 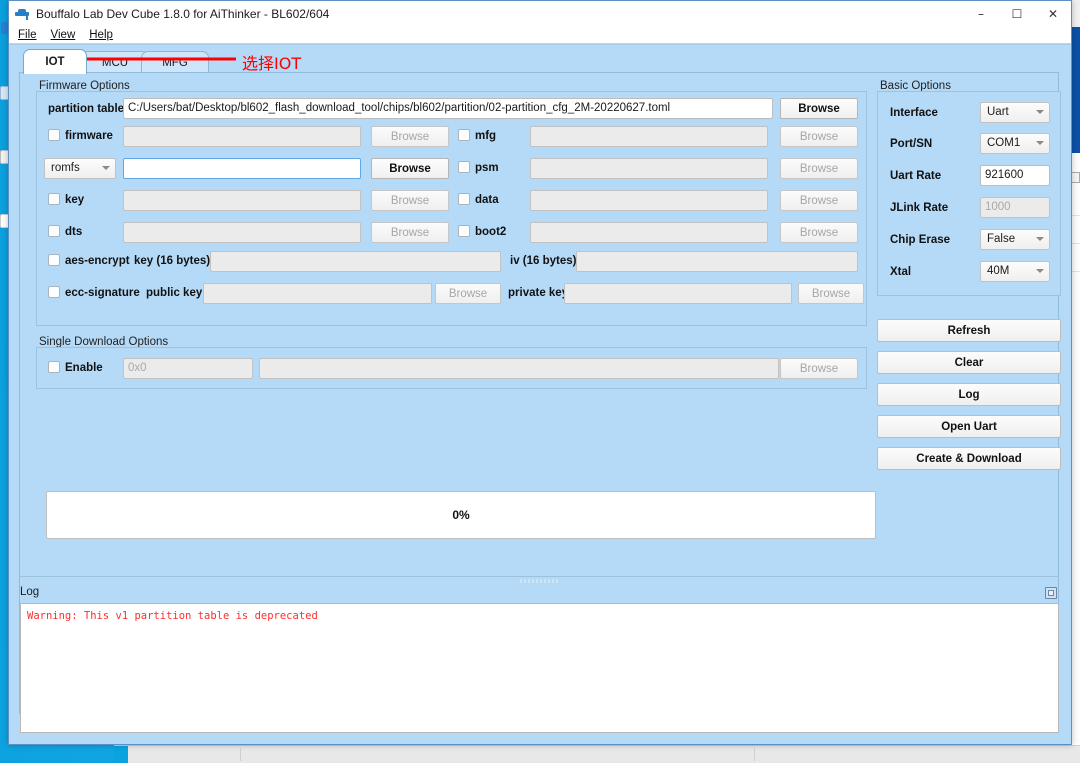 I want to click on single-download-address-input: 0x0, so click(x=188, y=368).